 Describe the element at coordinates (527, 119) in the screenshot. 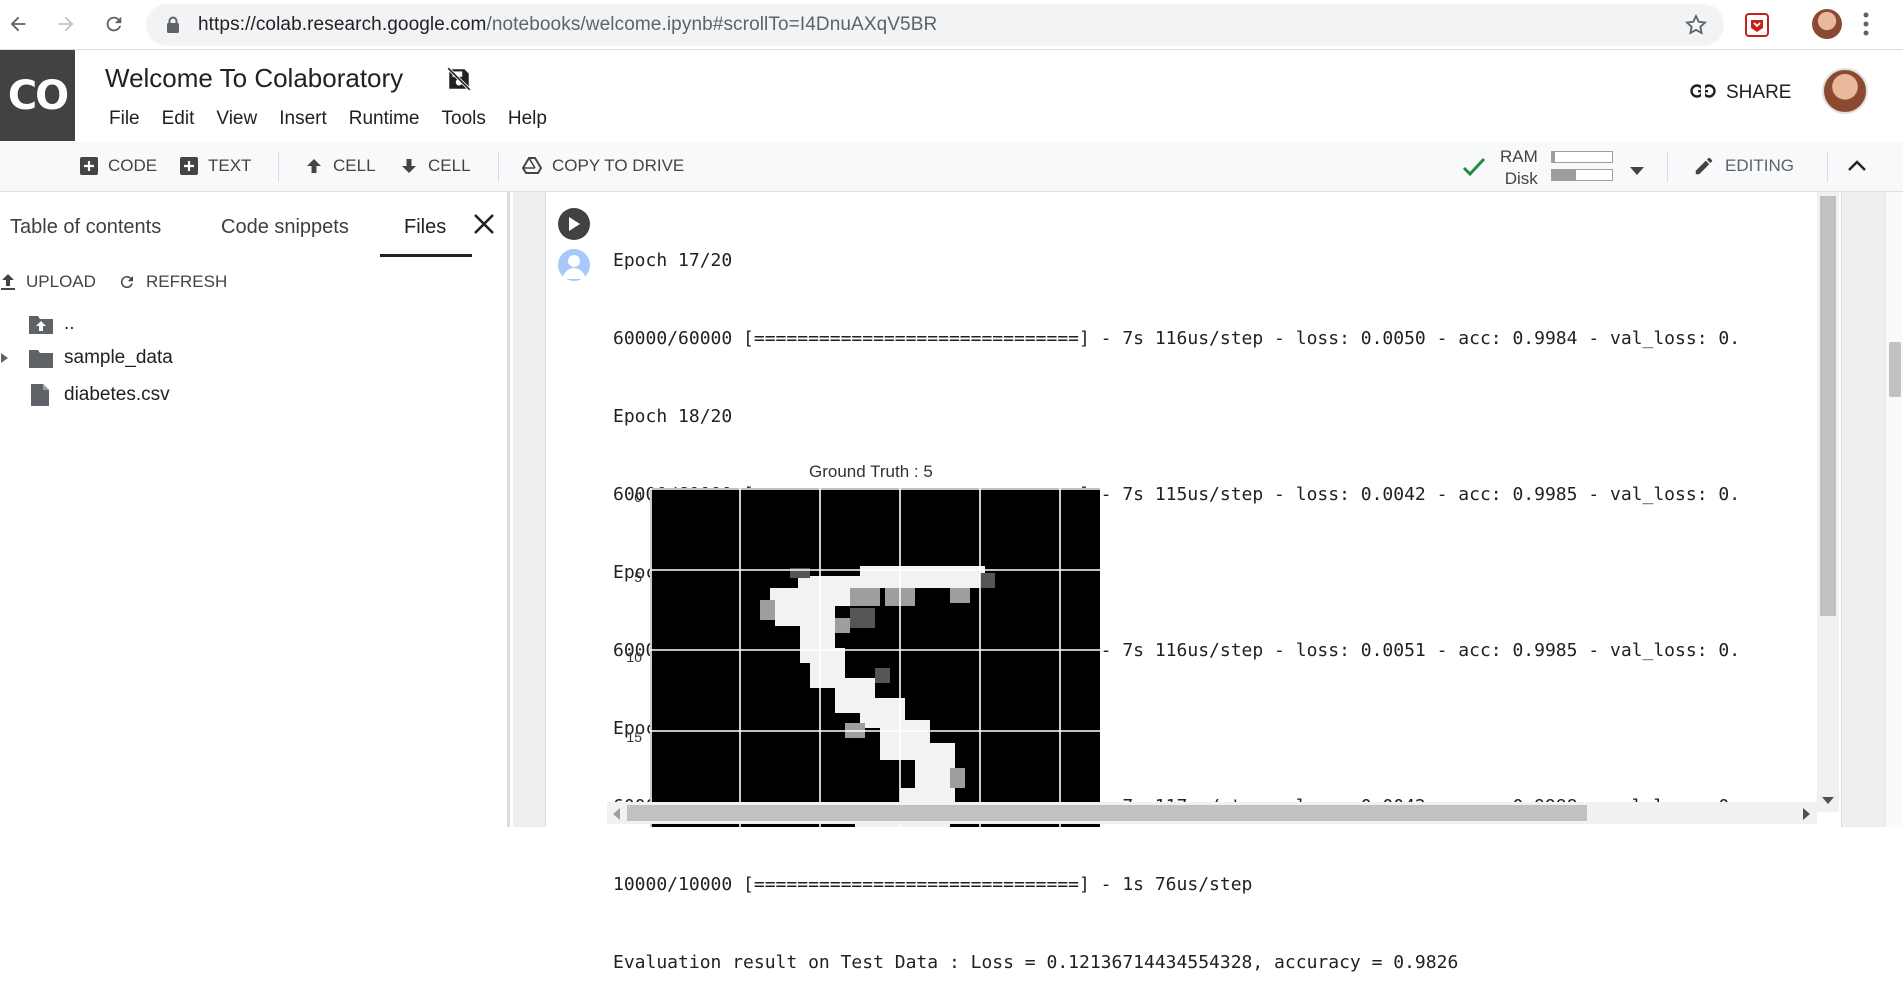

I see `menu-help: Help` at that location.